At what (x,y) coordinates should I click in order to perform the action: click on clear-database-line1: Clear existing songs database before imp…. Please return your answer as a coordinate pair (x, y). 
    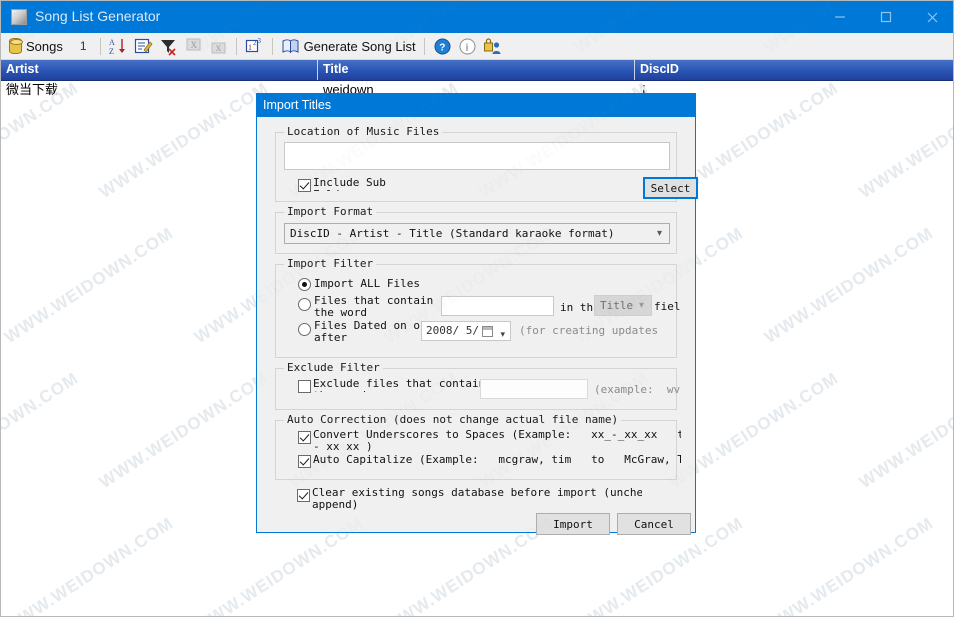
    Looking at the image, I should click on (477, 493).